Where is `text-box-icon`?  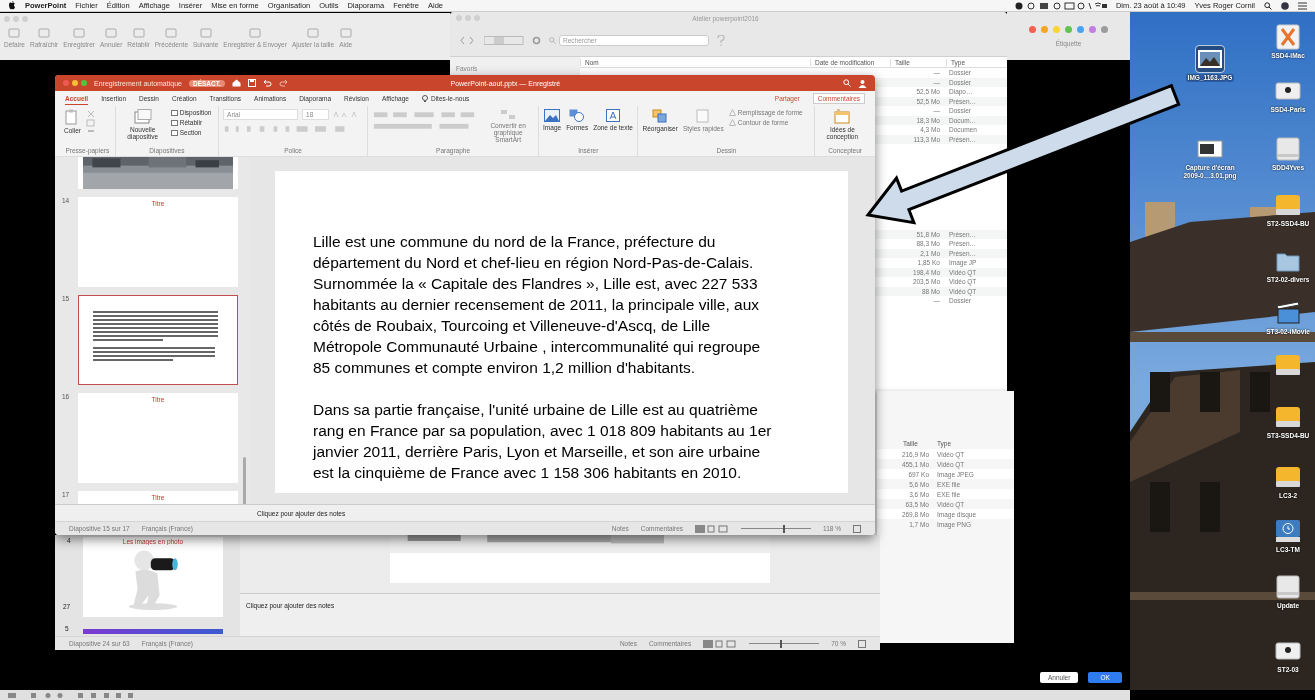 text-box-icon is located at coordinates (613, 115).